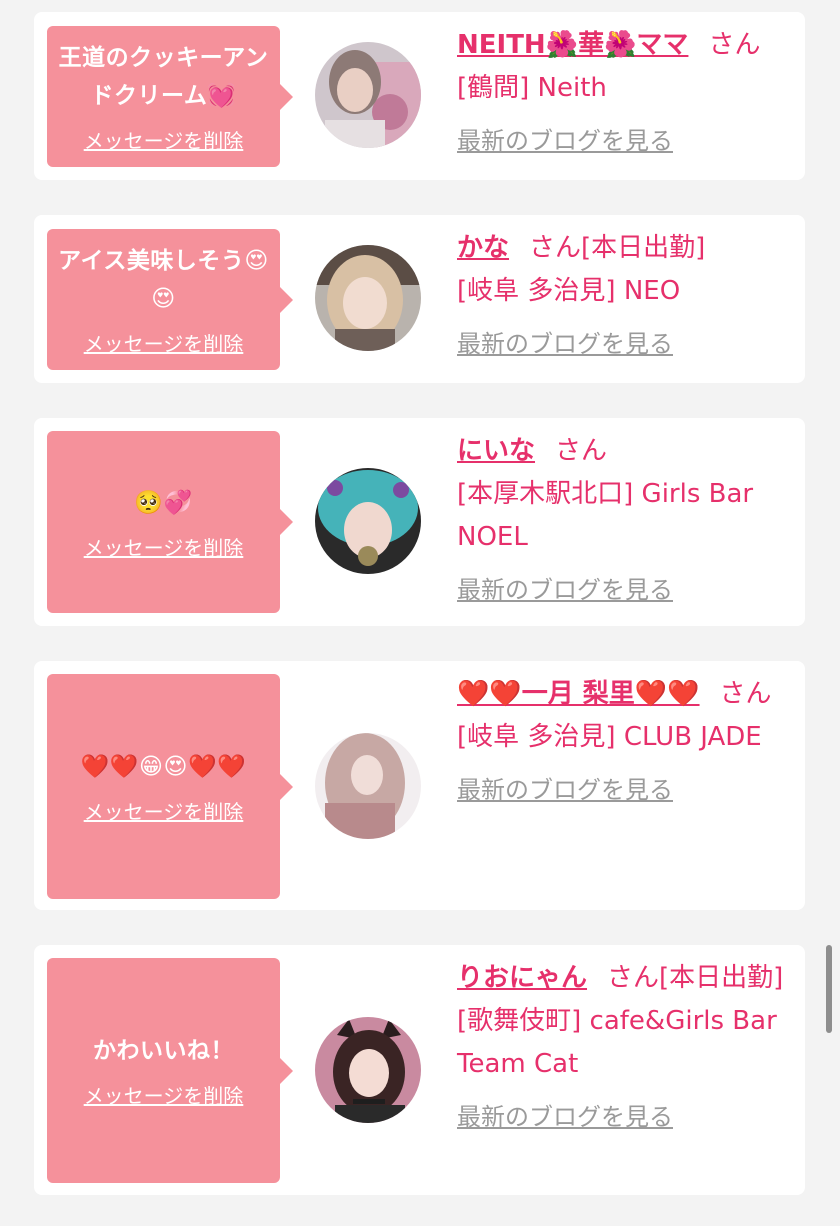 The image size is (840, 1226). I want to click on shop-label: [岐阜 多治見] NEO, so click(569, 291).